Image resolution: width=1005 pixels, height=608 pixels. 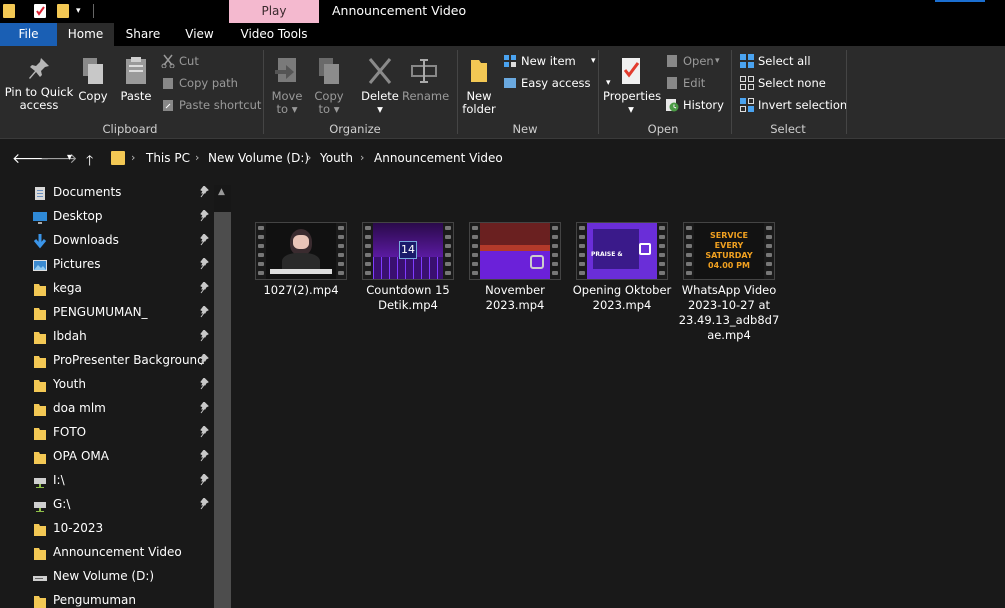 What do you see at coordinates (408, 250) in the screenshot?
I see `countdown-number: 14` at bounding box center [408, 250].